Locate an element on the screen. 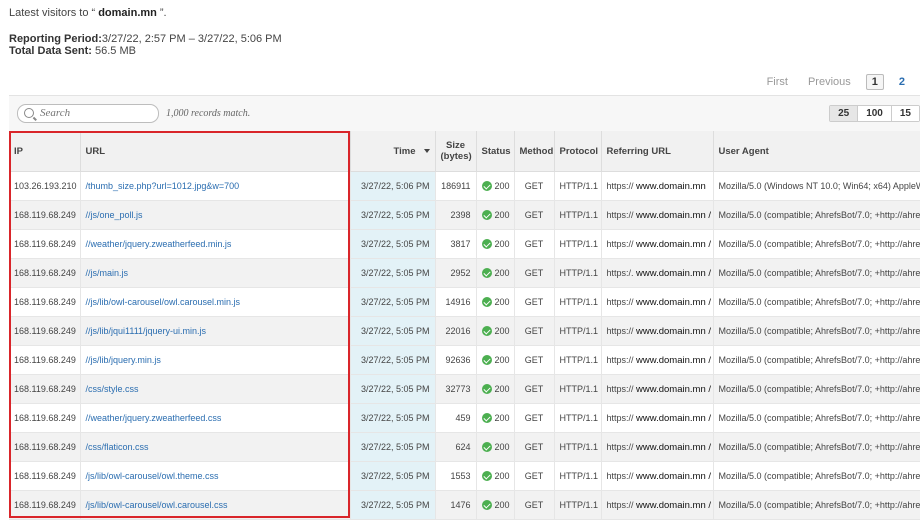 This screenshot has width=920, height=520. url-link: //js/lib/jqui1111/jquery-ui.min.js is located at coordinates (146, 331).